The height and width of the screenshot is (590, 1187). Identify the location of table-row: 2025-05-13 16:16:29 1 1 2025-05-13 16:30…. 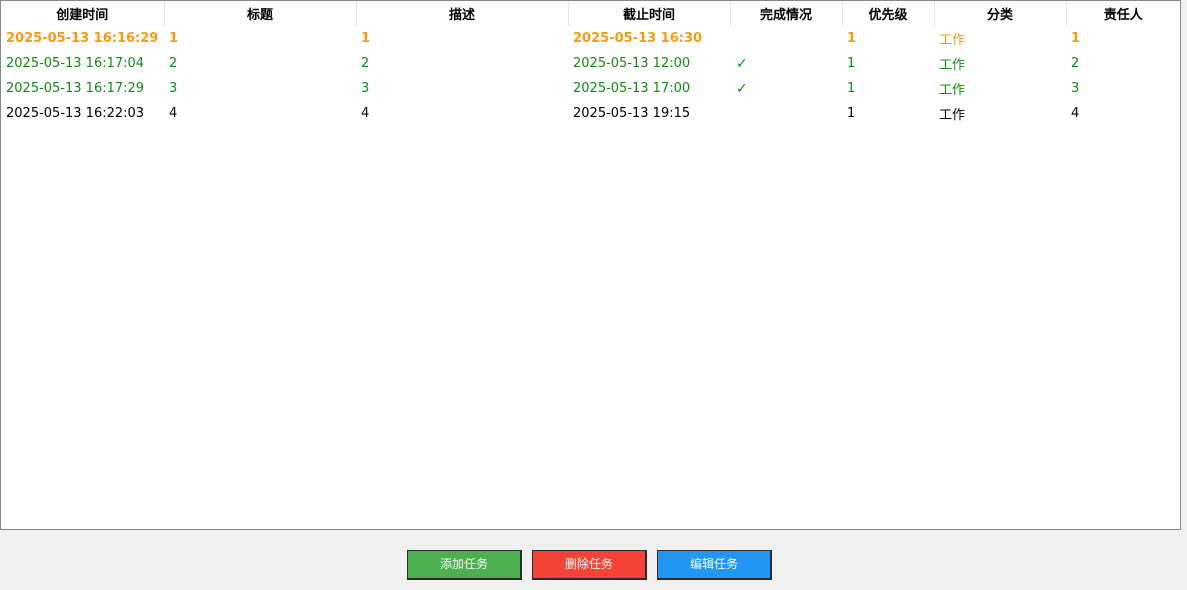
(590, 38).